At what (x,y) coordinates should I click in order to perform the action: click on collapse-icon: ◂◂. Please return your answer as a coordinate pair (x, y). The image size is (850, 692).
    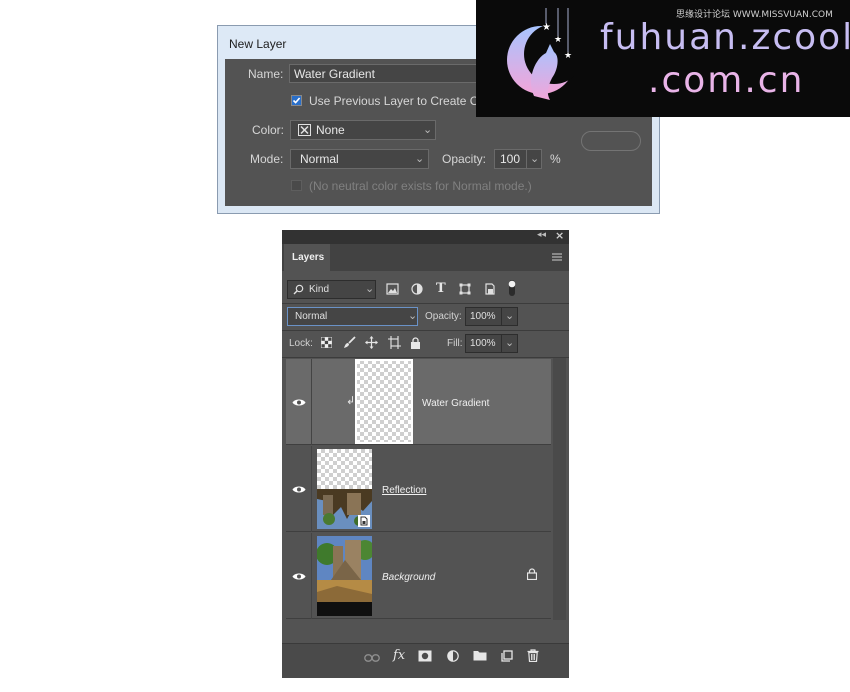
    Looking at the image, I should click on (541, 235).